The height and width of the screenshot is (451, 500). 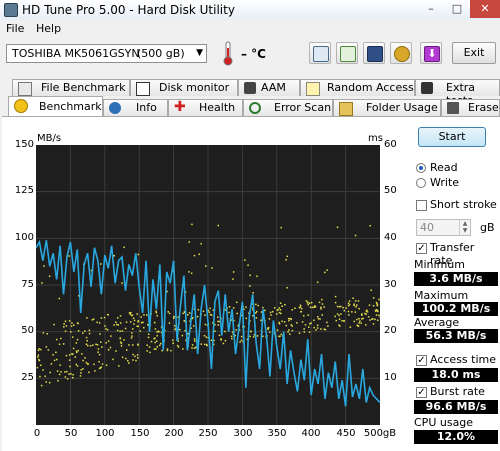 What do you see at coordinates (421, 168) in the screenshot?
I see `read-radio` at bounding box center [421, 168].